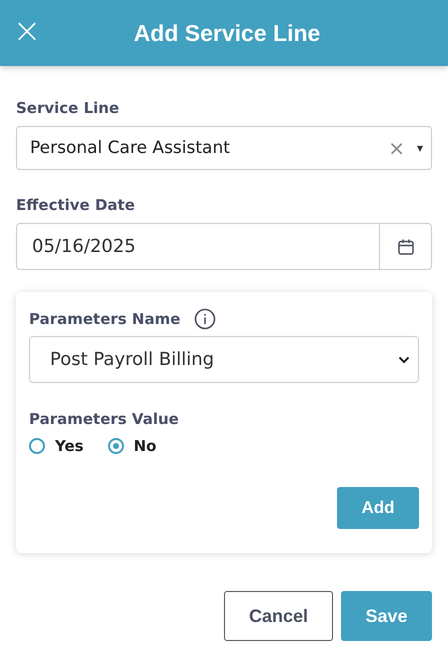 This screenshot has height=672, width=448. I want to click on calendar-button, so click(405, 246).